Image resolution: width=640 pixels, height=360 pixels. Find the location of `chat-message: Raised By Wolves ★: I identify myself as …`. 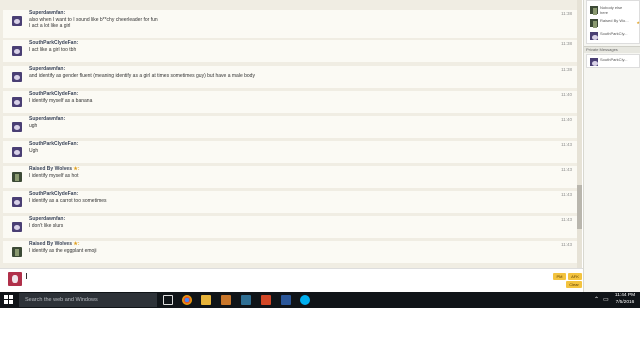

chat-message: Raised By Wolves ★: I identify myself as … is located at coordinates (290, 177).